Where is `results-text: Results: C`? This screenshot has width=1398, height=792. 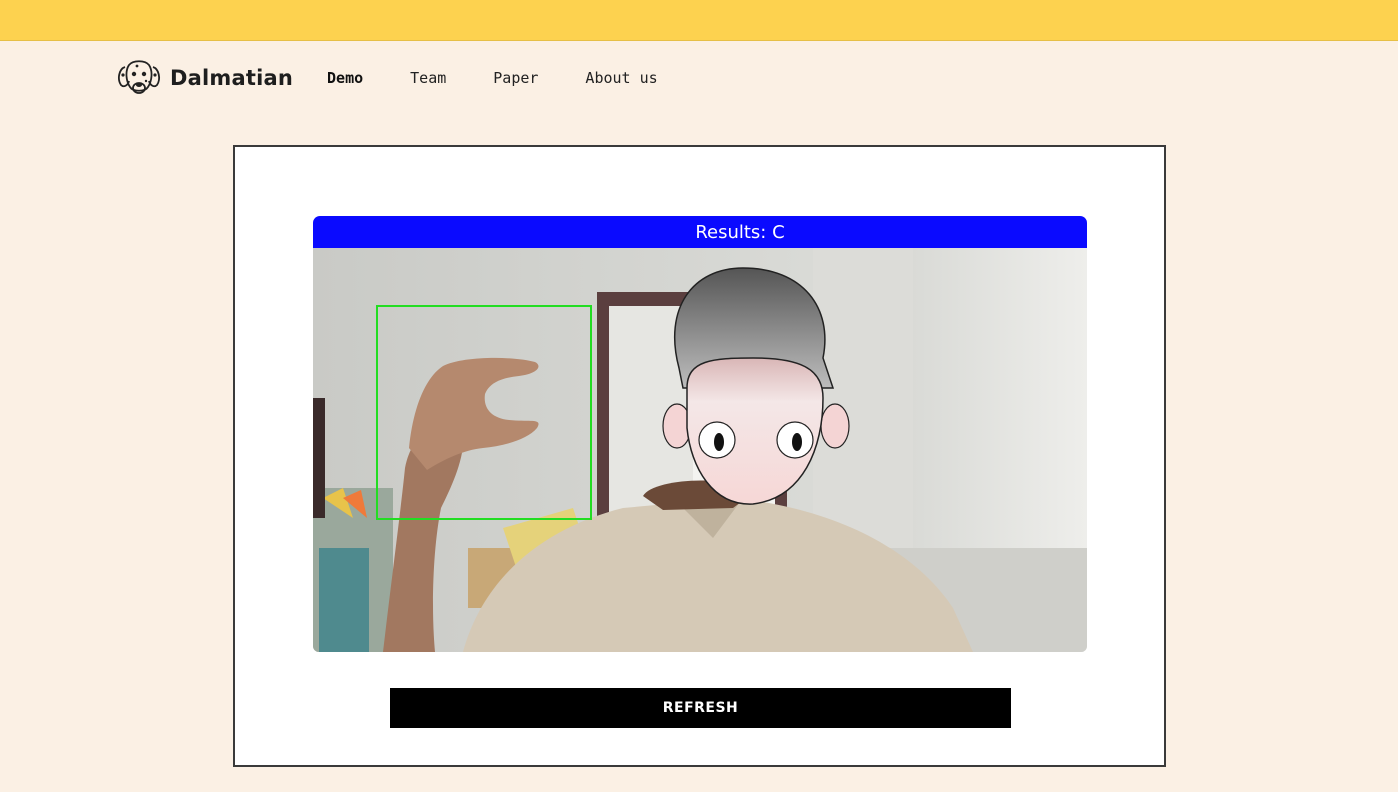 results-text: Results: C is located at coordinates (740, 232).